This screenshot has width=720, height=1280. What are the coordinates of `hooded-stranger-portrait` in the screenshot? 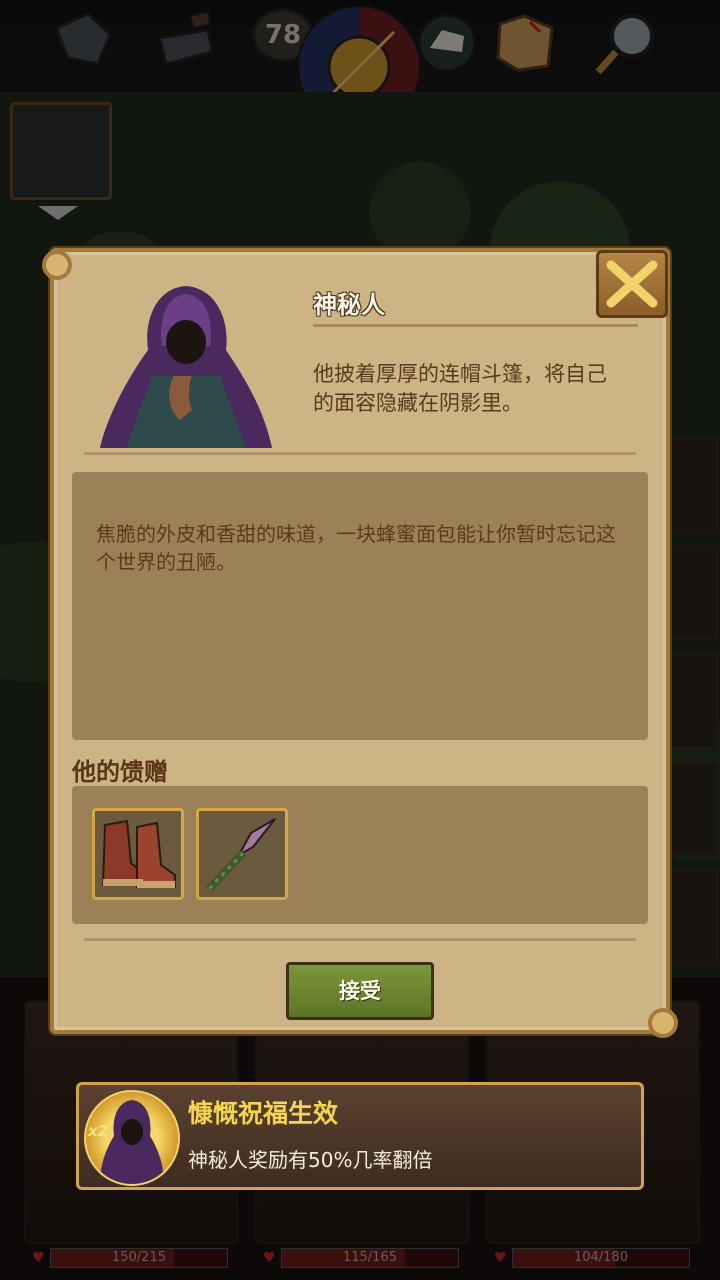 It's located at (186, 367).